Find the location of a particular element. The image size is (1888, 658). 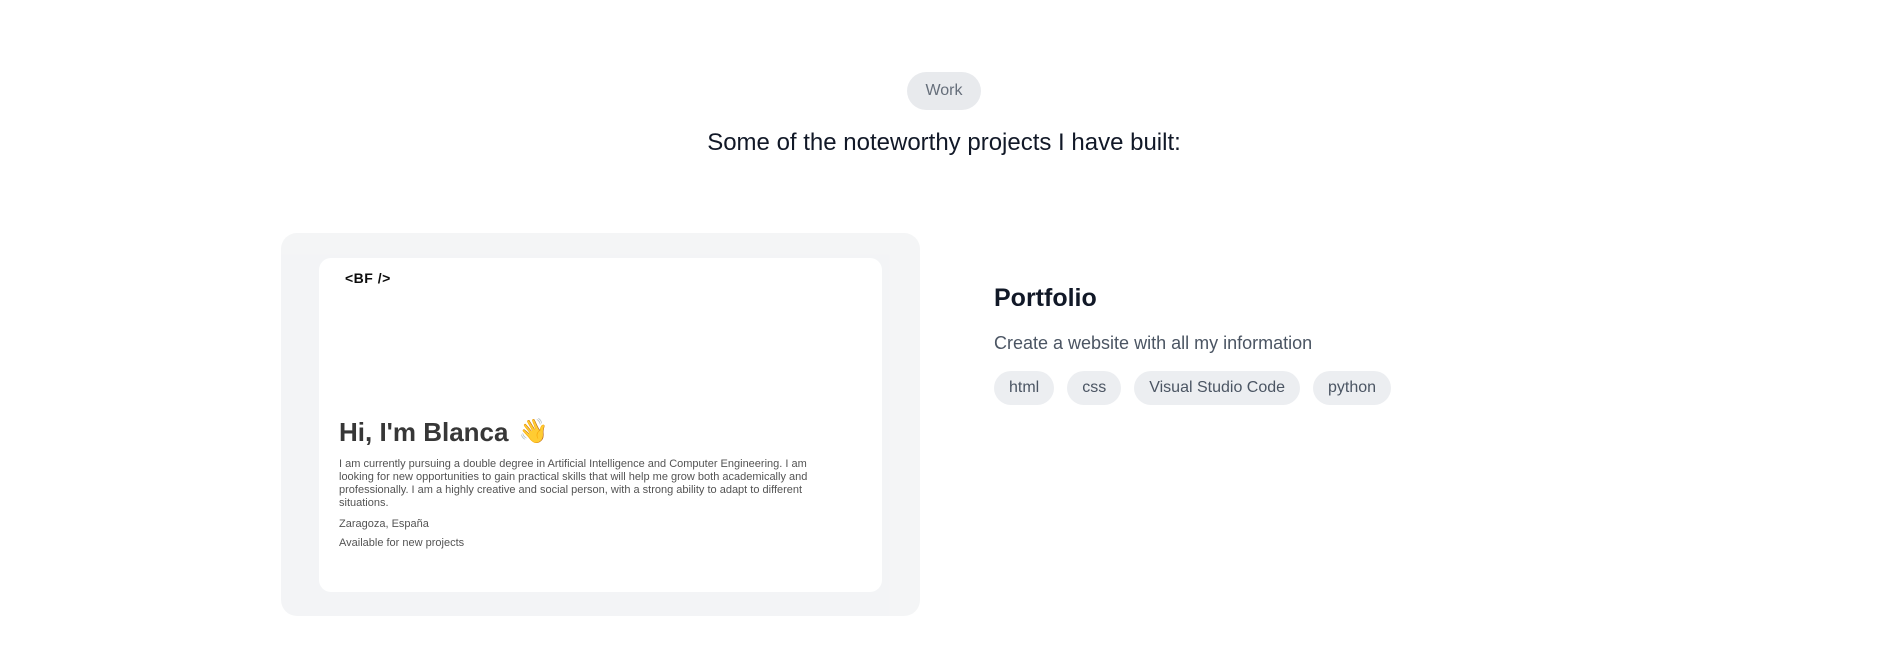

preview-availability: Available for new projects is located at coordinates (402, 543).